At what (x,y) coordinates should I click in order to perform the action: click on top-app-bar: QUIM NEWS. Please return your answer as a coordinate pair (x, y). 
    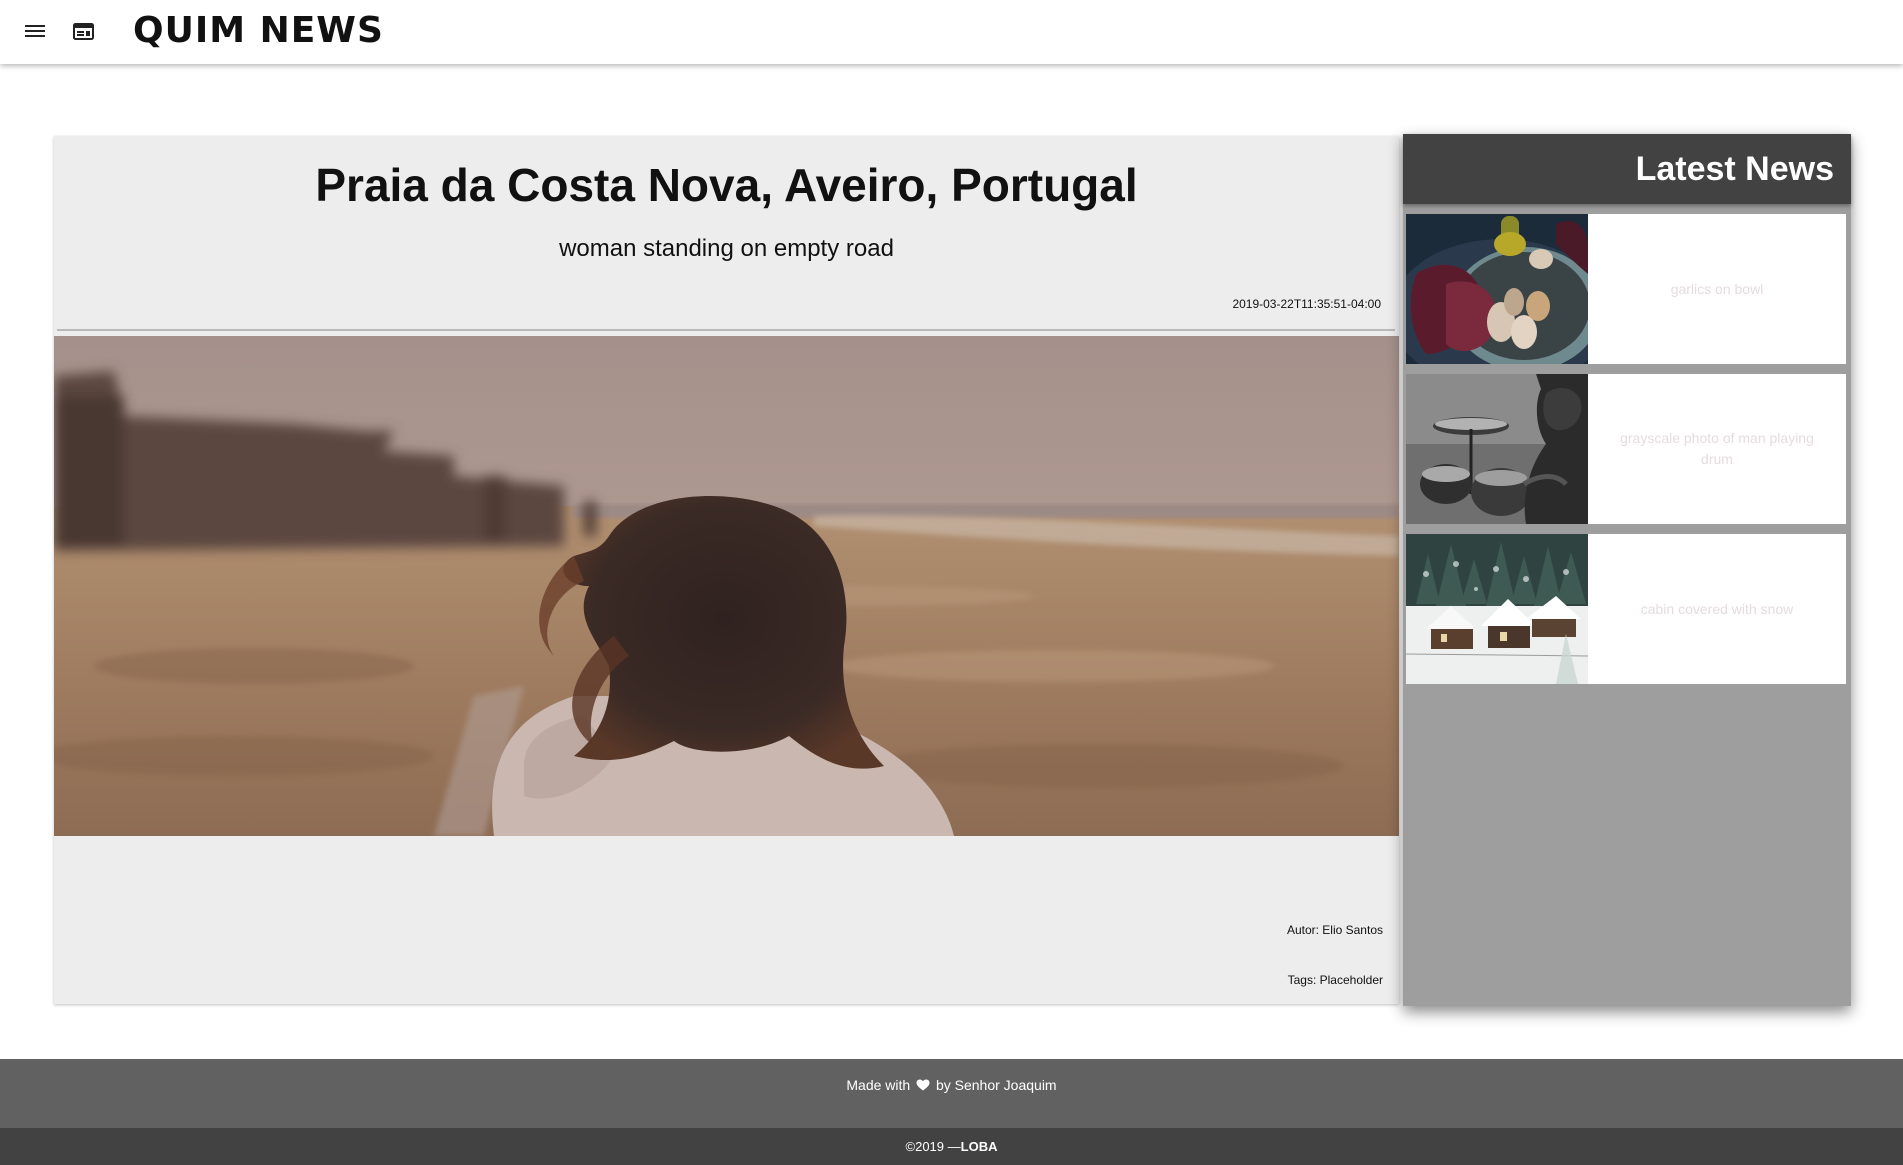
    Looking at the image, I should click on (951, 32).